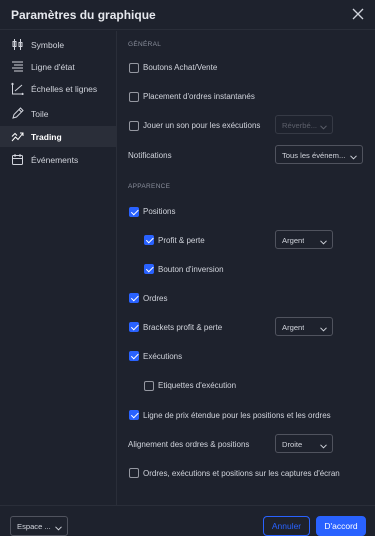  I want to click on close-icon, so click(358, 14).